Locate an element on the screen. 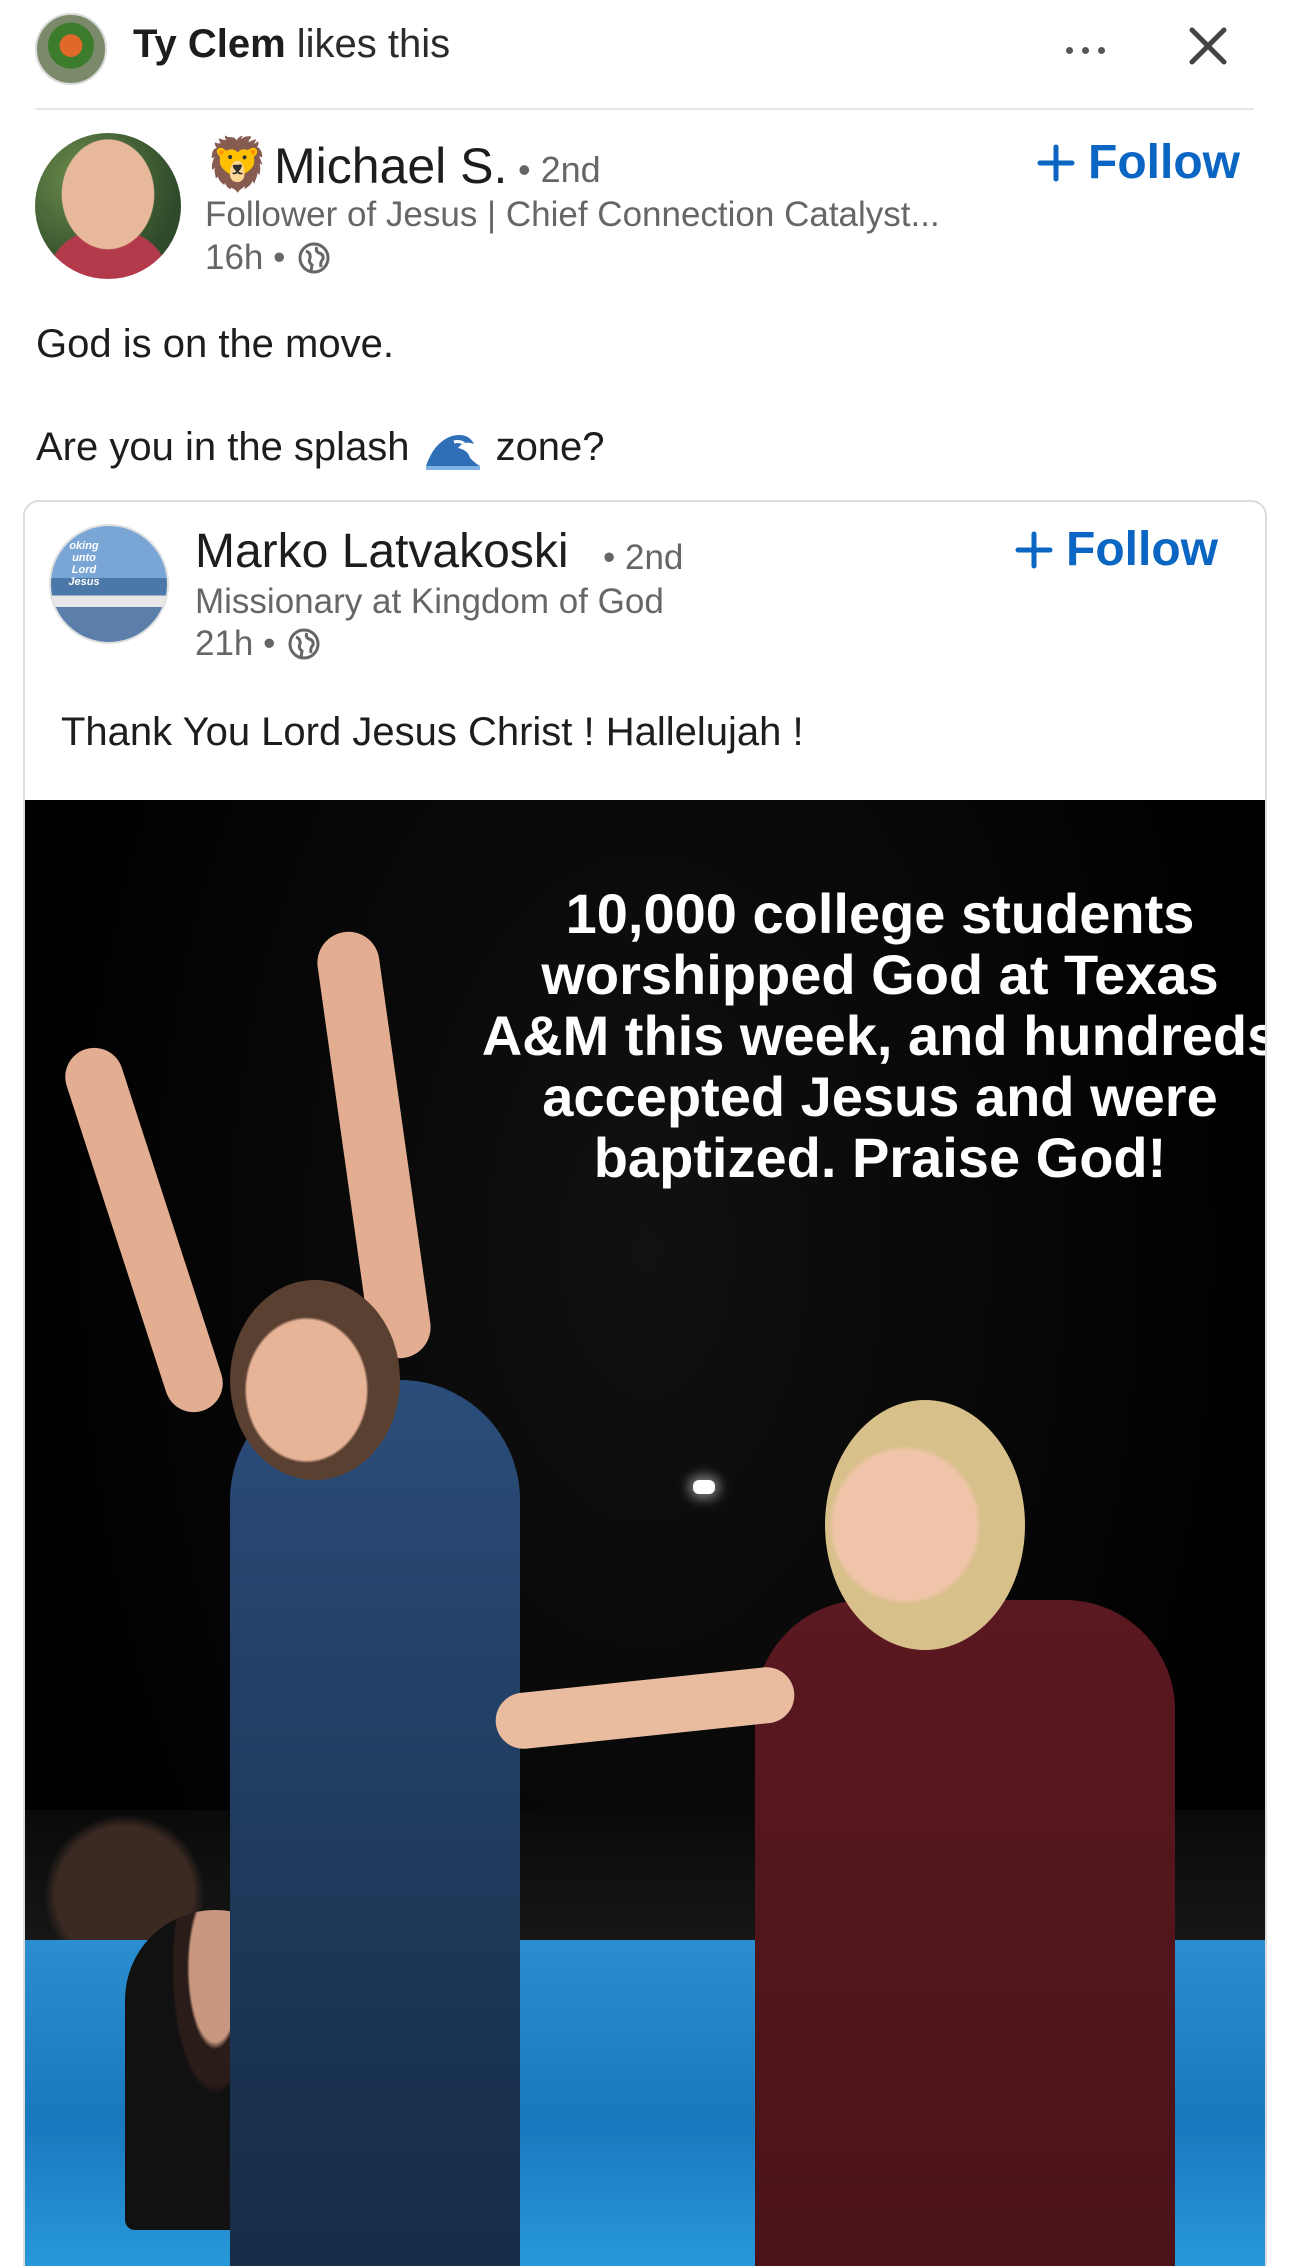  shared-follow-button: Follow is located at coordinates (1116, 549).